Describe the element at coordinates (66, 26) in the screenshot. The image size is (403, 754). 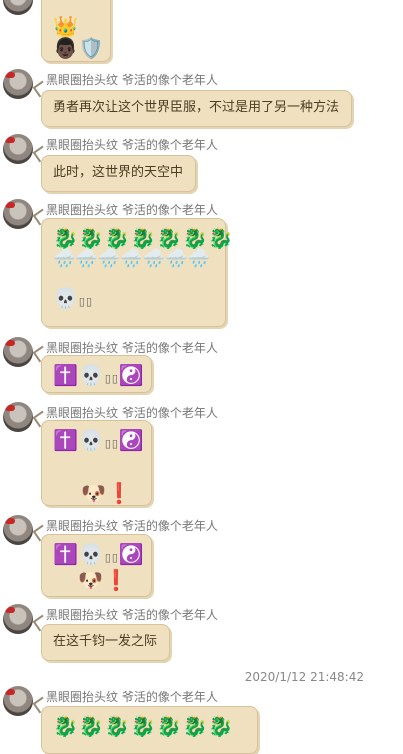
I see `crown-icon: 👑` at that location.